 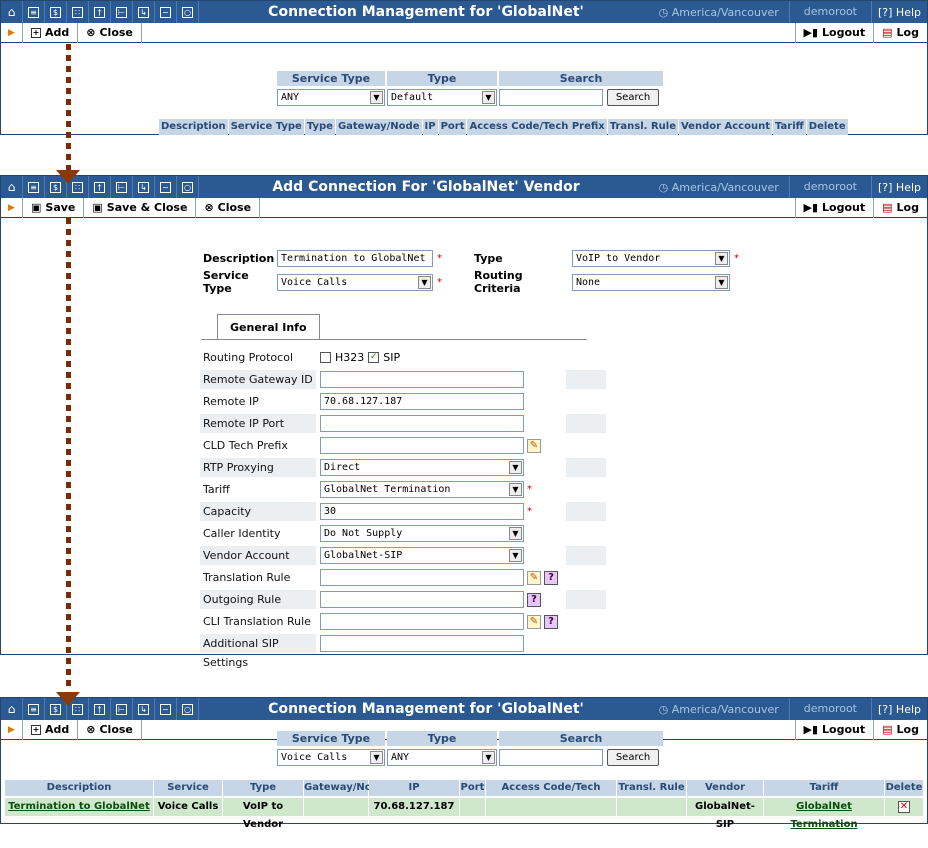 What do you see at coordinates (331, 97) in the screenshot?
I see `service-type-select: ANY ▼` at bounding box center [331, 97].